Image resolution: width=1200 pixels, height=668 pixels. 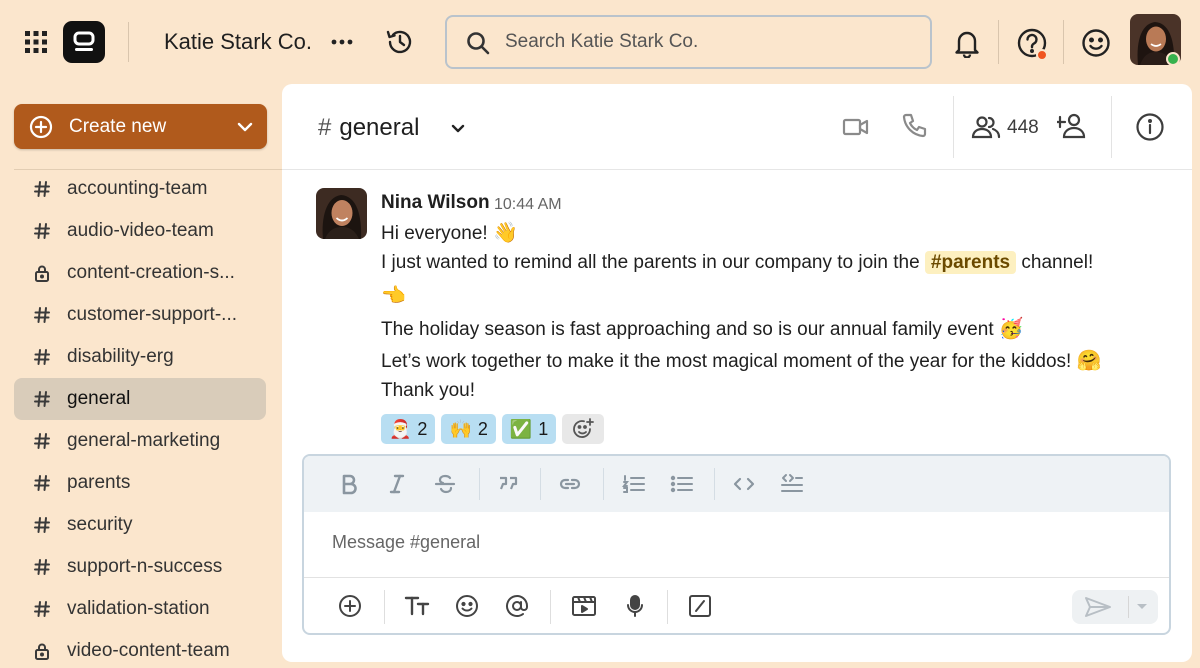 I want to click on search-box, so click(x=688, y=42).